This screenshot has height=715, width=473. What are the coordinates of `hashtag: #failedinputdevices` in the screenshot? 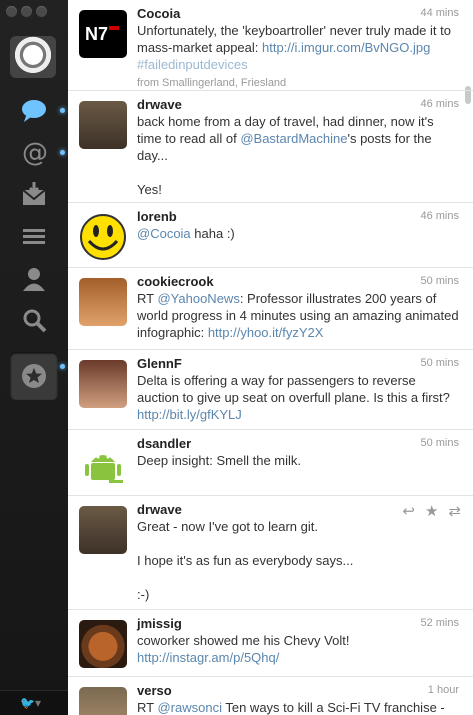 It's located at (299, 64).